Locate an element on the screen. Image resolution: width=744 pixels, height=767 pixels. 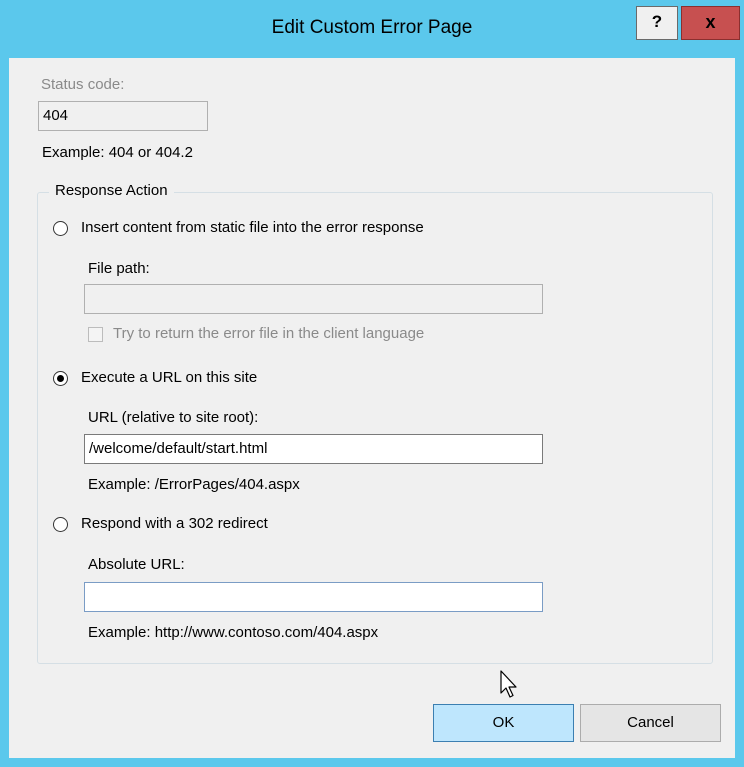
window-title: Edit Custom Error Page is located at coordinates (372, 27).